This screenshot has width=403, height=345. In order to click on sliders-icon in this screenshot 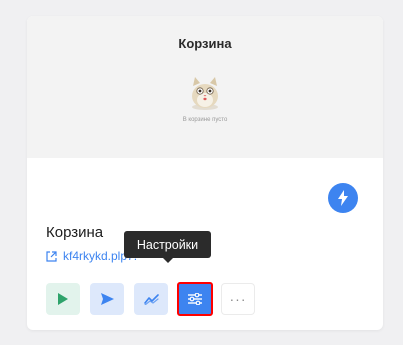, I will do `click(195, 299)`.